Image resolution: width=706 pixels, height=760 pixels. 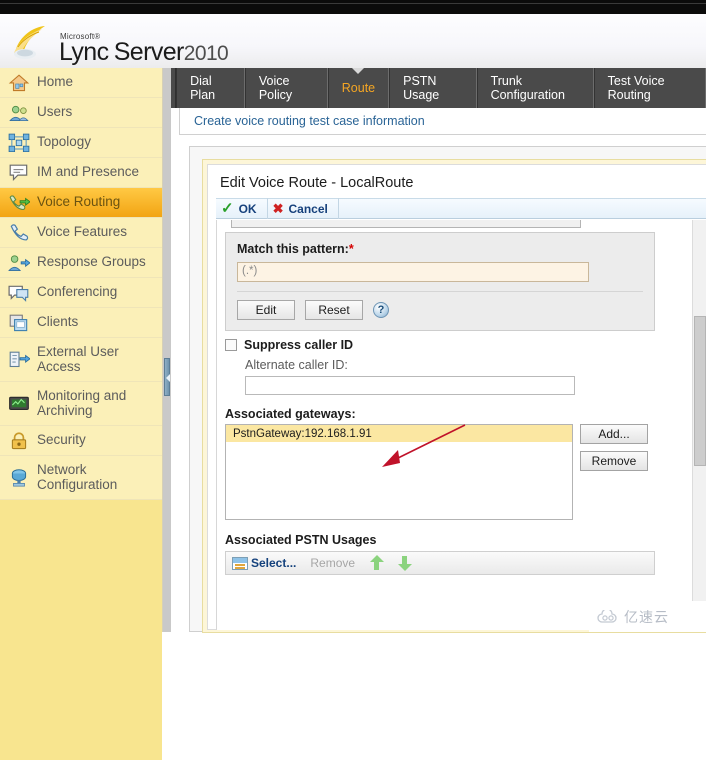 I want to click on lync-logo-icon, so click(x=29, y=42).